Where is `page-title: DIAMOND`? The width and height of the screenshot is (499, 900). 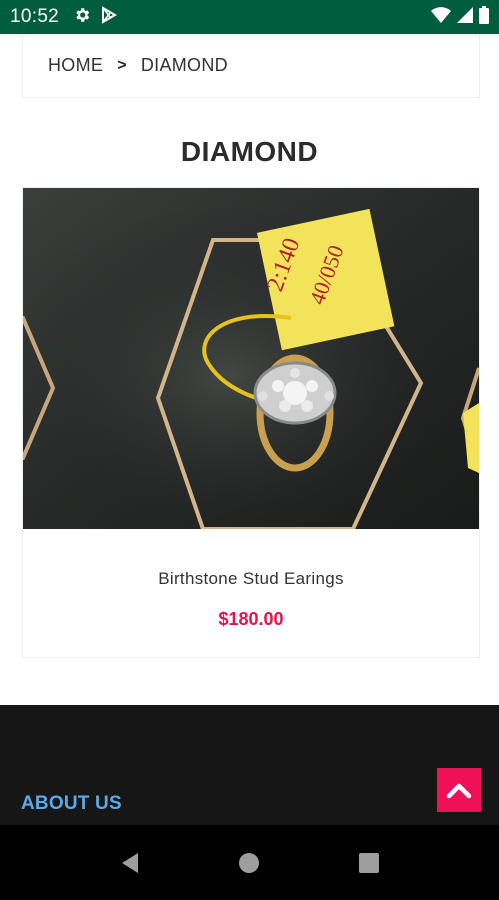
page-title: DIAMOND is located at coordinates (249, 151).